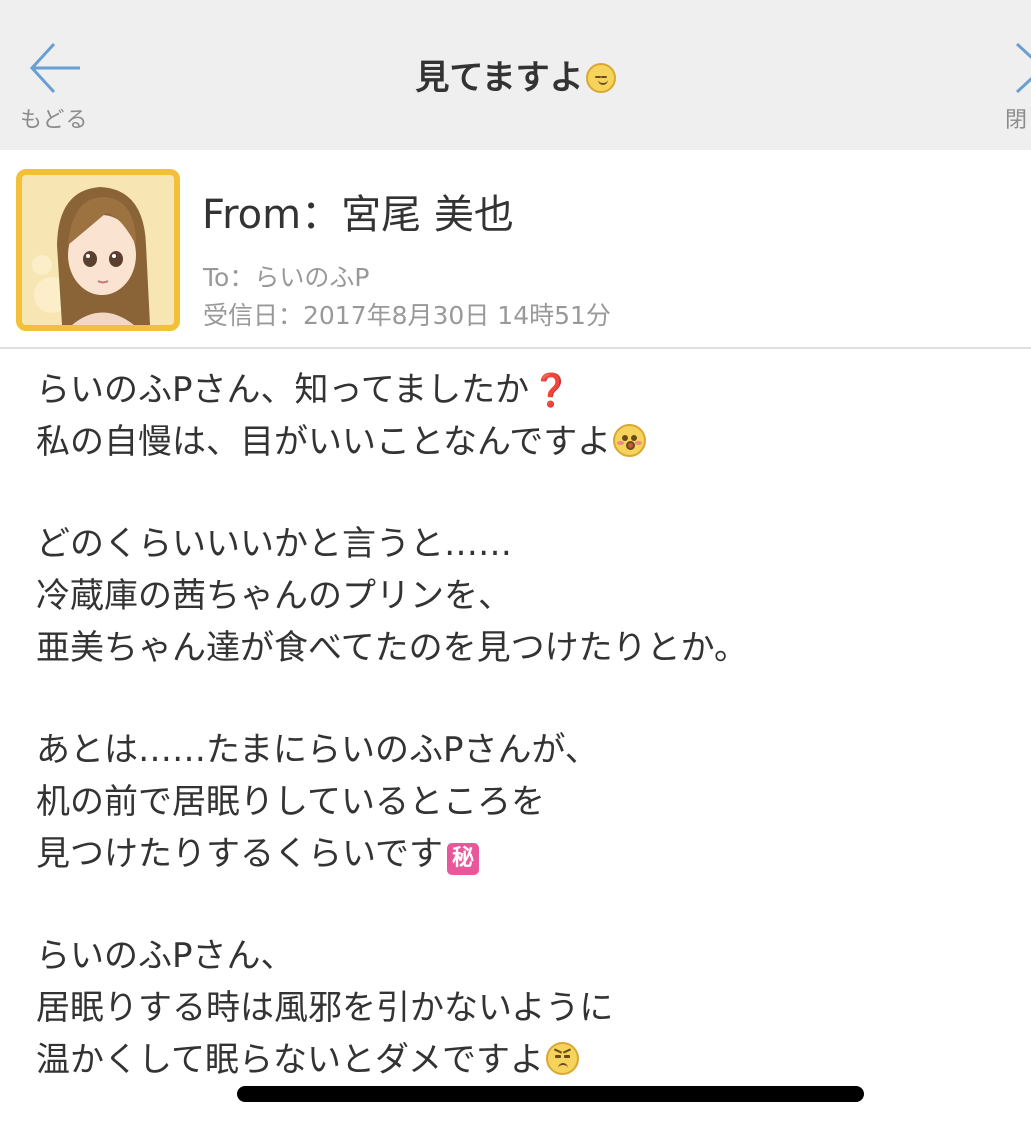 This screenshot has height=1136, width=1031. What do you see at coordinates (526, 854) in the screenshot?
I see `message-line: 見つけたりするくらいです秘` at bounding box center [526, 854].